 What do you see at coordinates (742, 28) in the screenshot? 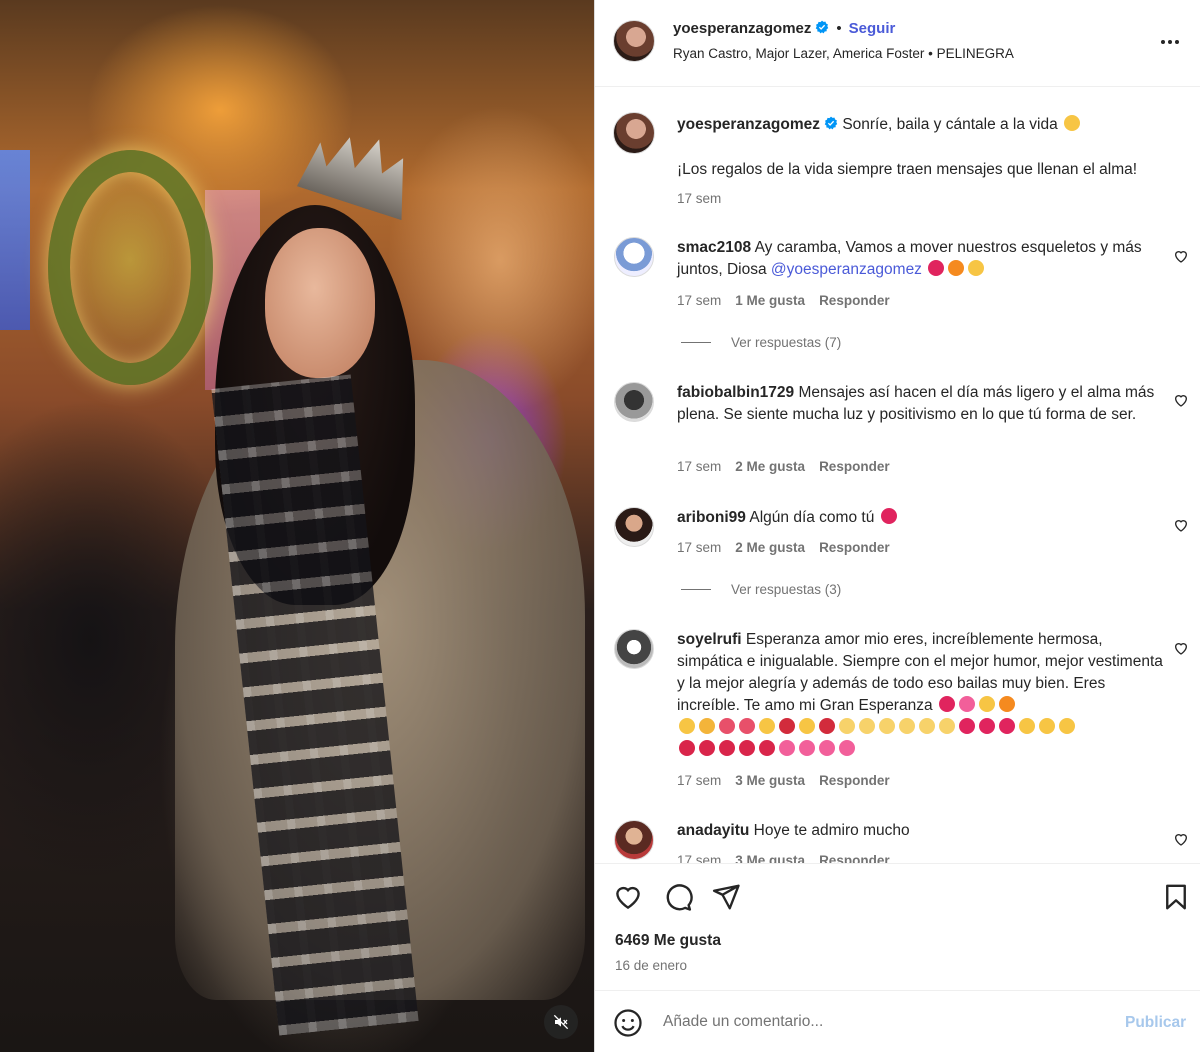
I see `author-username: yoesperanzagomez` at bounding box center [742, 28].